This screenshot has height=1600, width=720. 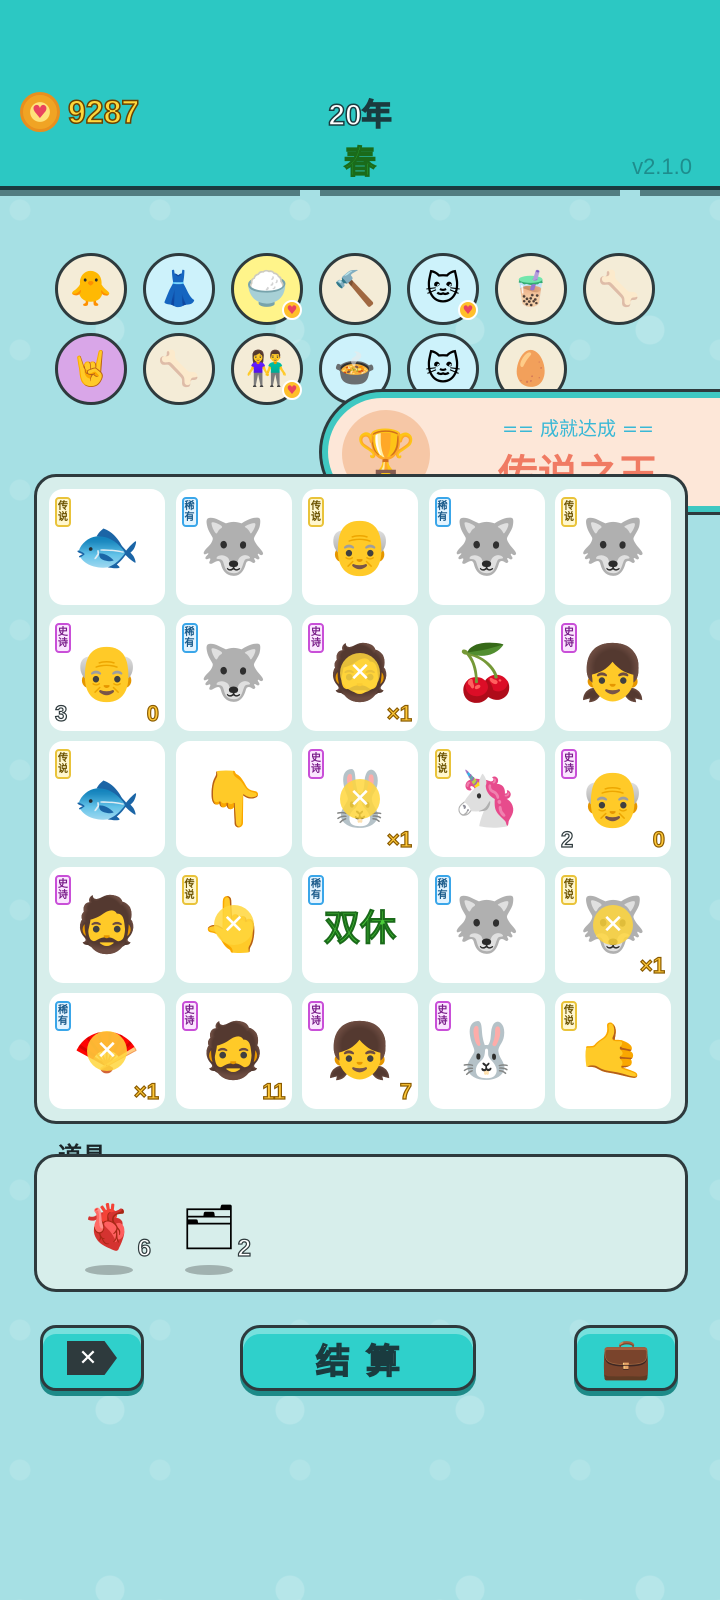 I want to click on board-cell: 👴 史诗 3 0, so click(x=107, y=673).